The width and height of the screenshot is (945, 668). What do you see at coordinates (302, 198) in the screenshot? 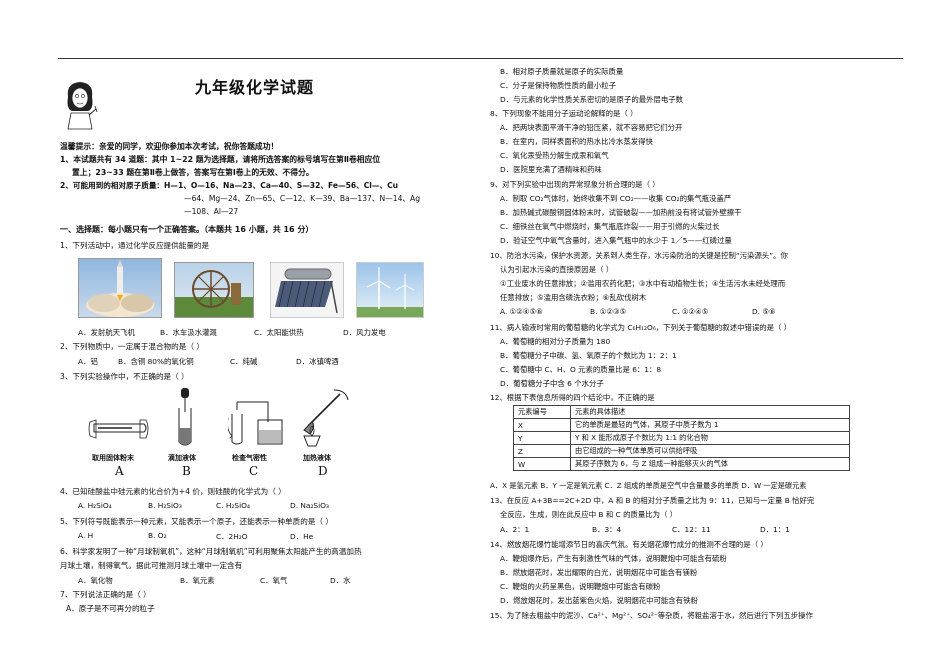
I see `notice-line-5: —64、Mg—24、Zn—65、C—12、K—39、Ba—137、N—14、Ag` at bounding box center [302, 198].